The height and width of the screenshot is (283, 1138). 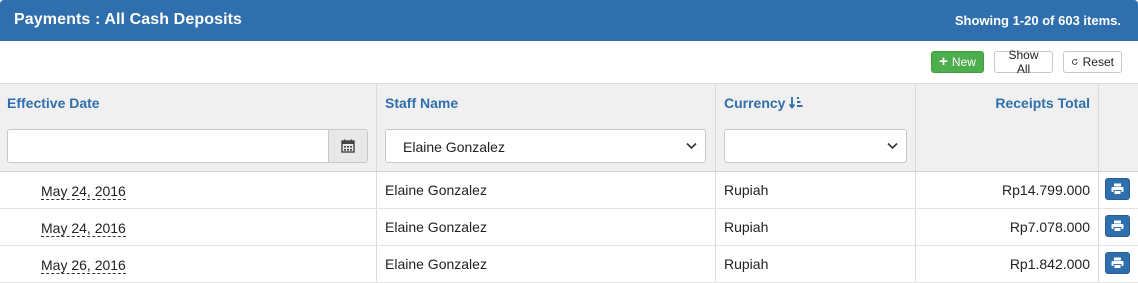 I want to click on sort-ascending-icon, so click(x=796, y=103).